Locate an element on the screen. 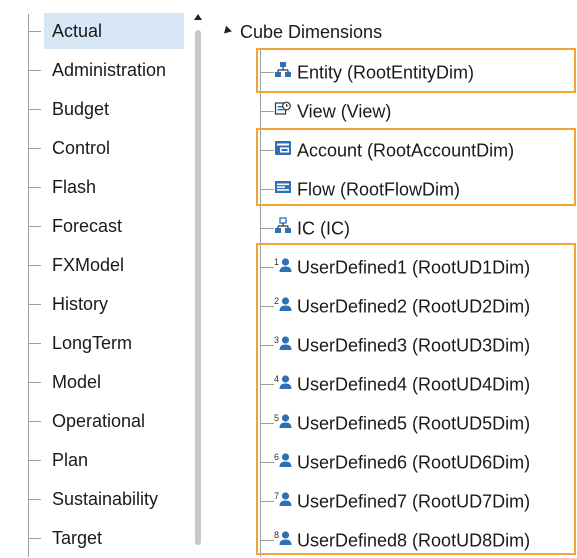  scenario-item-administration: Administration is located at coordinates (114, 70).